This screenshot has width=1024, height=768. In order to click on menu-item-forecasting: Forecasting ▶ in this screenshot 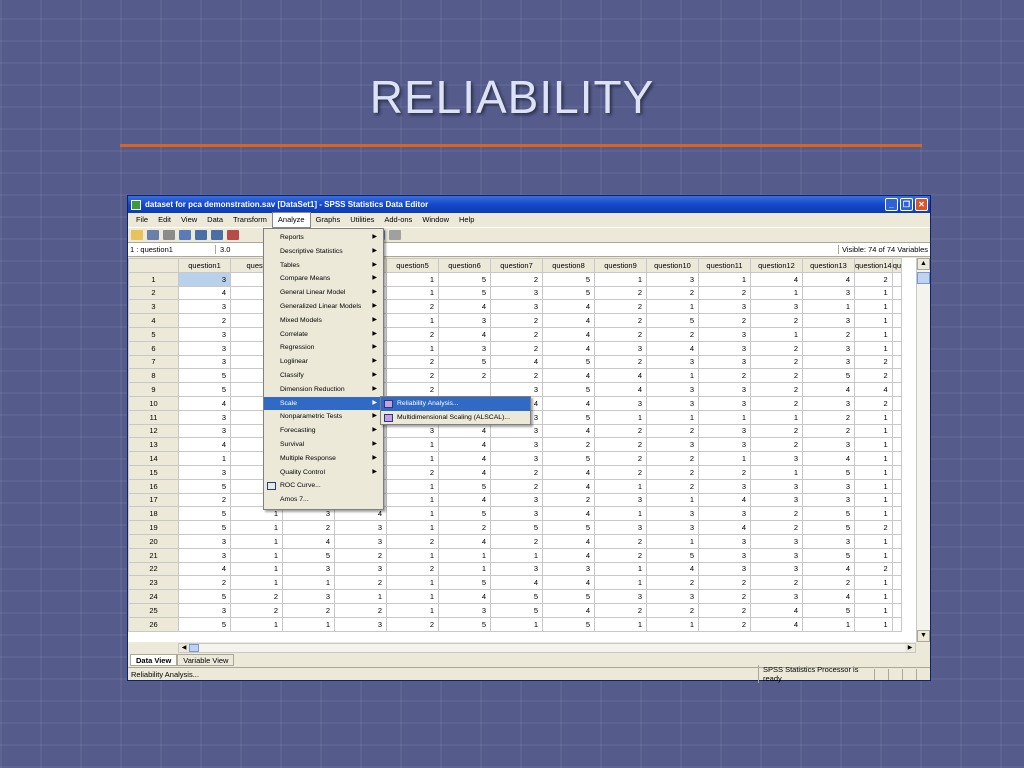, I will do `click(323, 431)`.